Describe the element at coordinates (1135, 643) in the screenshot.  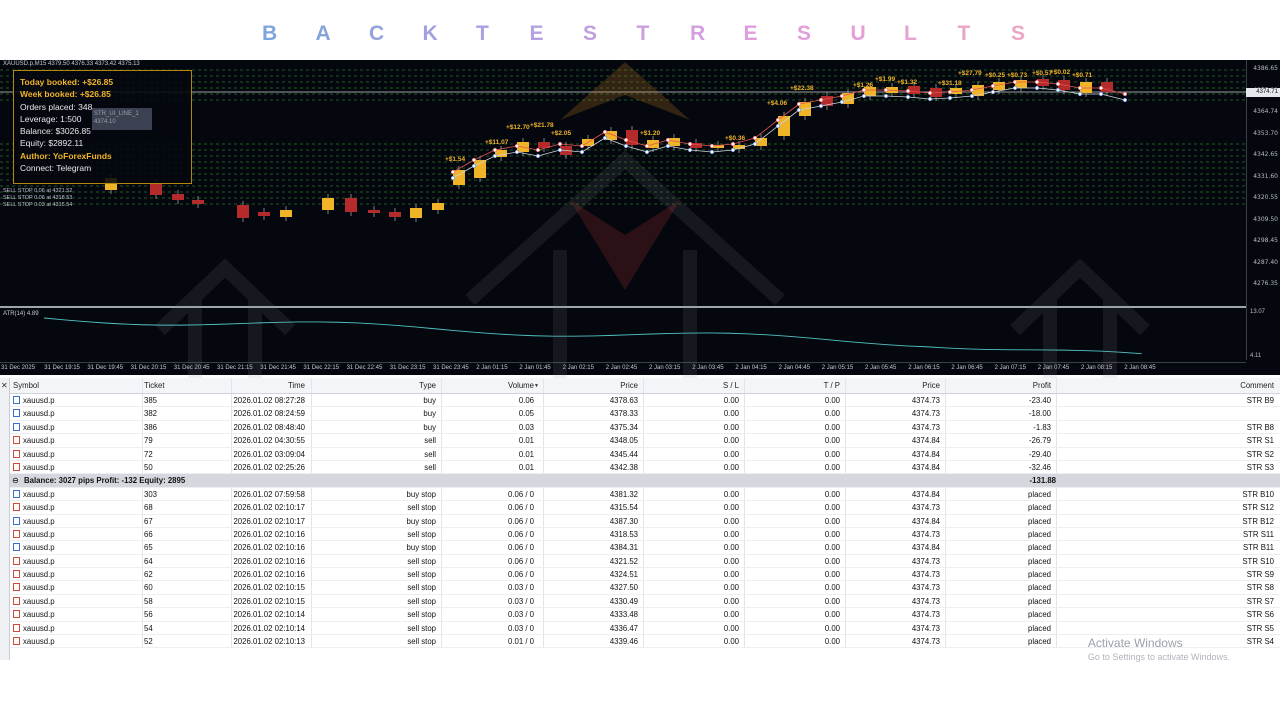
I see `watermark-line1: Activate Windows` at that location.